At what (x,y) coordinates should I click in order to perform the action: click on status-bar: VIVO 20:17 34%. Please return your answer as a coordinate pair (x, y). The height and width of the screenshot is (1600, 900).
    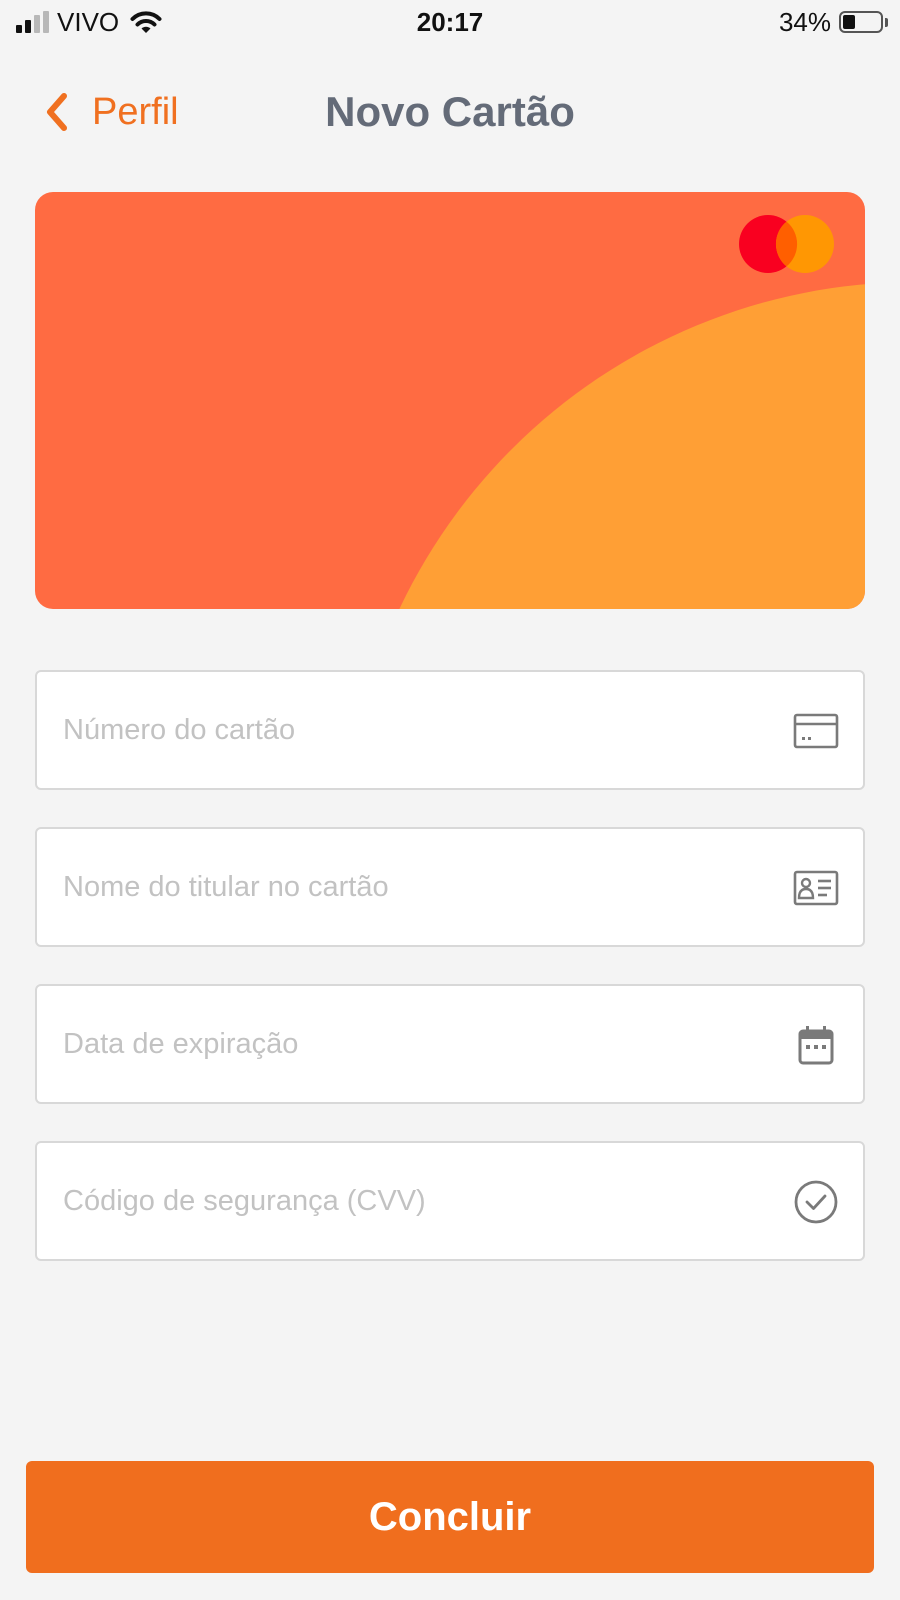
    Looking at the image, I should click on (450, 23).